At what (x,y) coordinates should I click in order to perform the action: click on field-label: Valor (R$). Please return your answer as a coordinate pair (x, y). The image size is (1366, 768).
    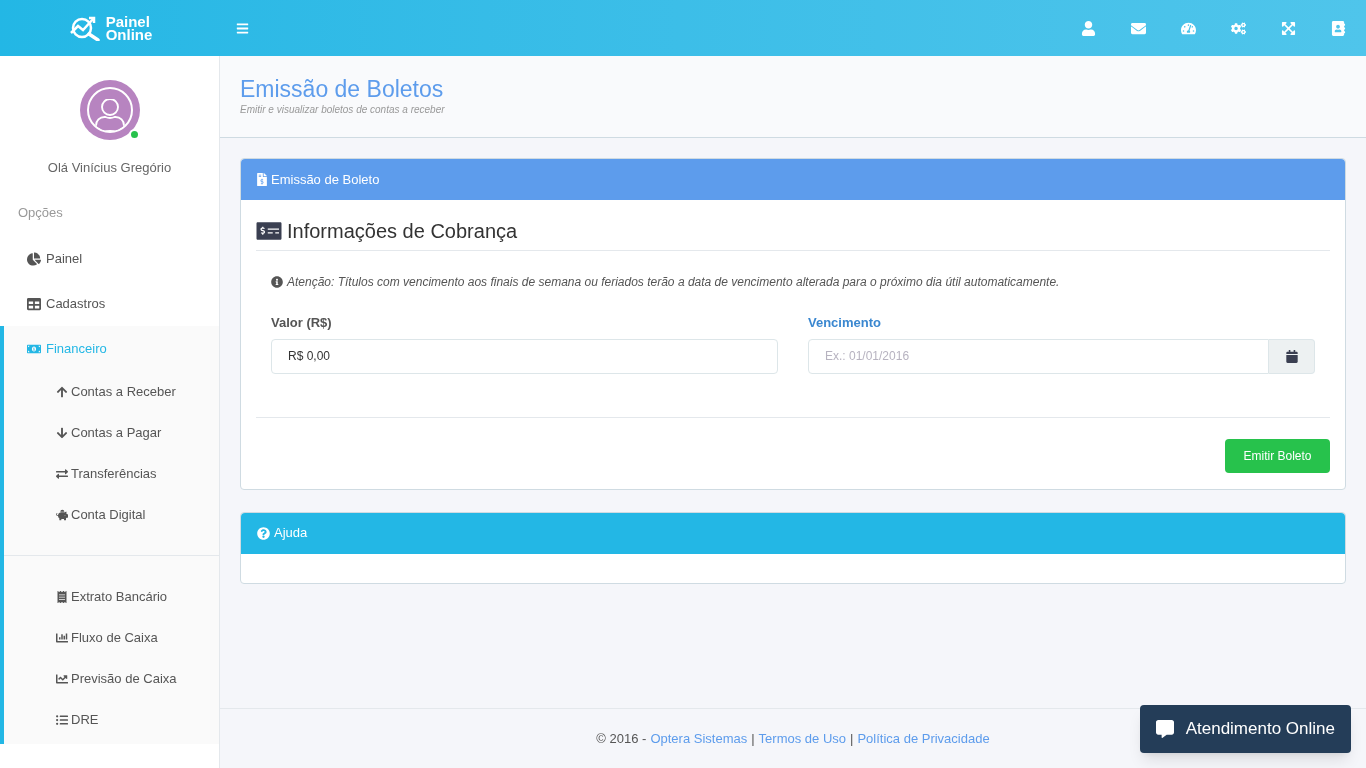
    Looking at the image, I should click on (302, 323).